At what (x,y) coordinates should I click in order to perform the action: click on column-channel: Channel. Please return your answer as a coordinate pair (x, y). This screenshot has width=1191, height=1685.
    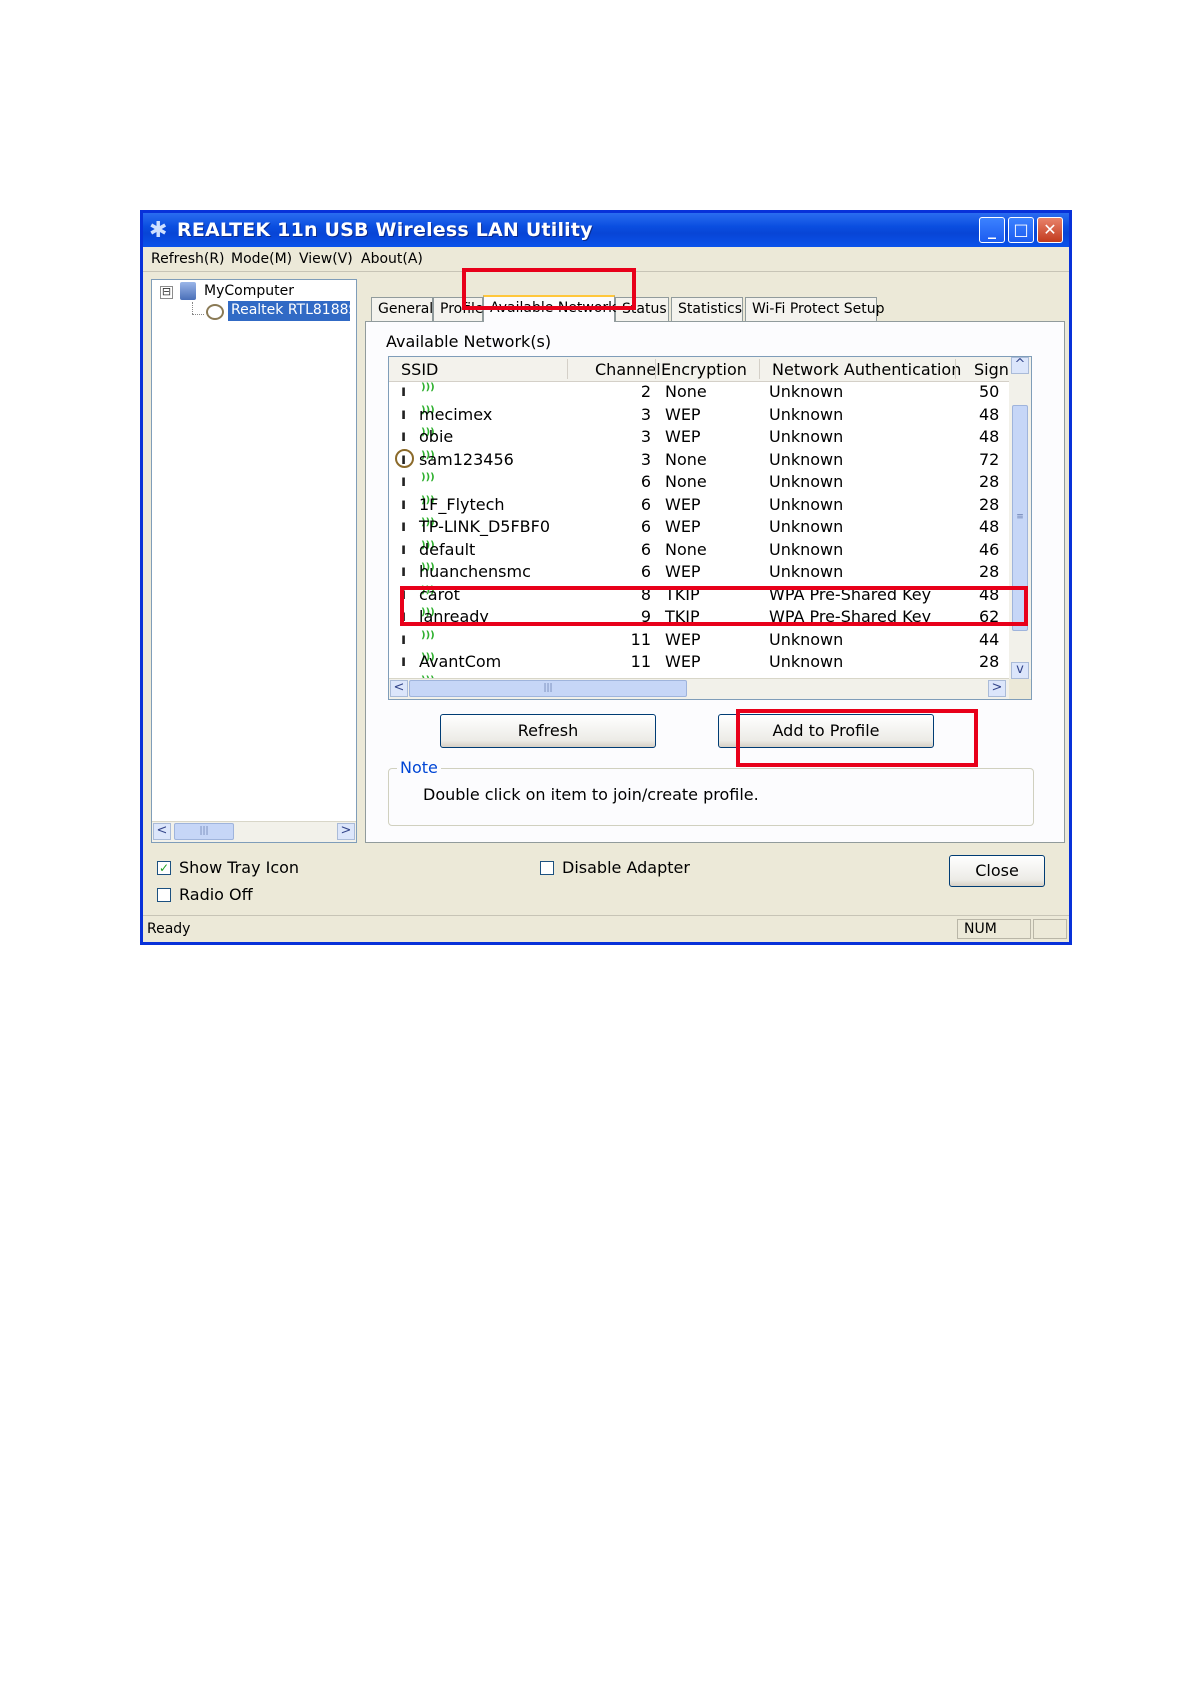
    Looking at the image, I should click on (628, 369).